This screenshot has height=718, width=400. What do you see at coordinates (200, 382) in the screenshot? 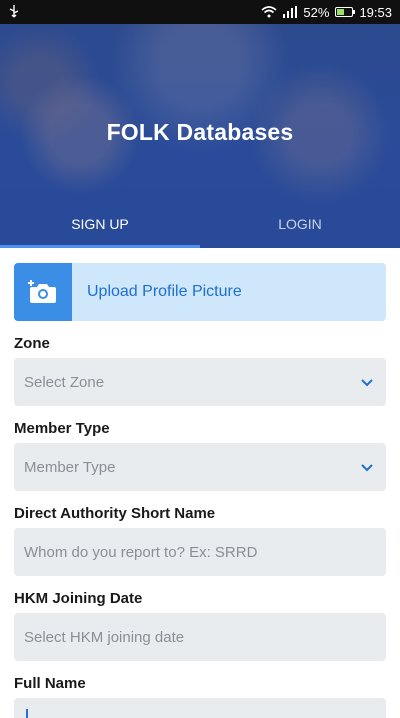
I see `zone-select: Select Zone` at bounding box center [200, 382].